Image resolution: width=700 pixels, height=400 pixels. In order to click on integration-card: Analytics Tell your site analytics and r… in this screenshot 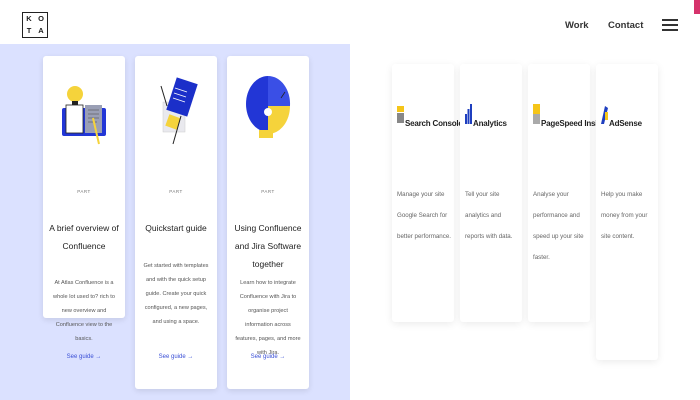, I will do `click(491, 193)`.